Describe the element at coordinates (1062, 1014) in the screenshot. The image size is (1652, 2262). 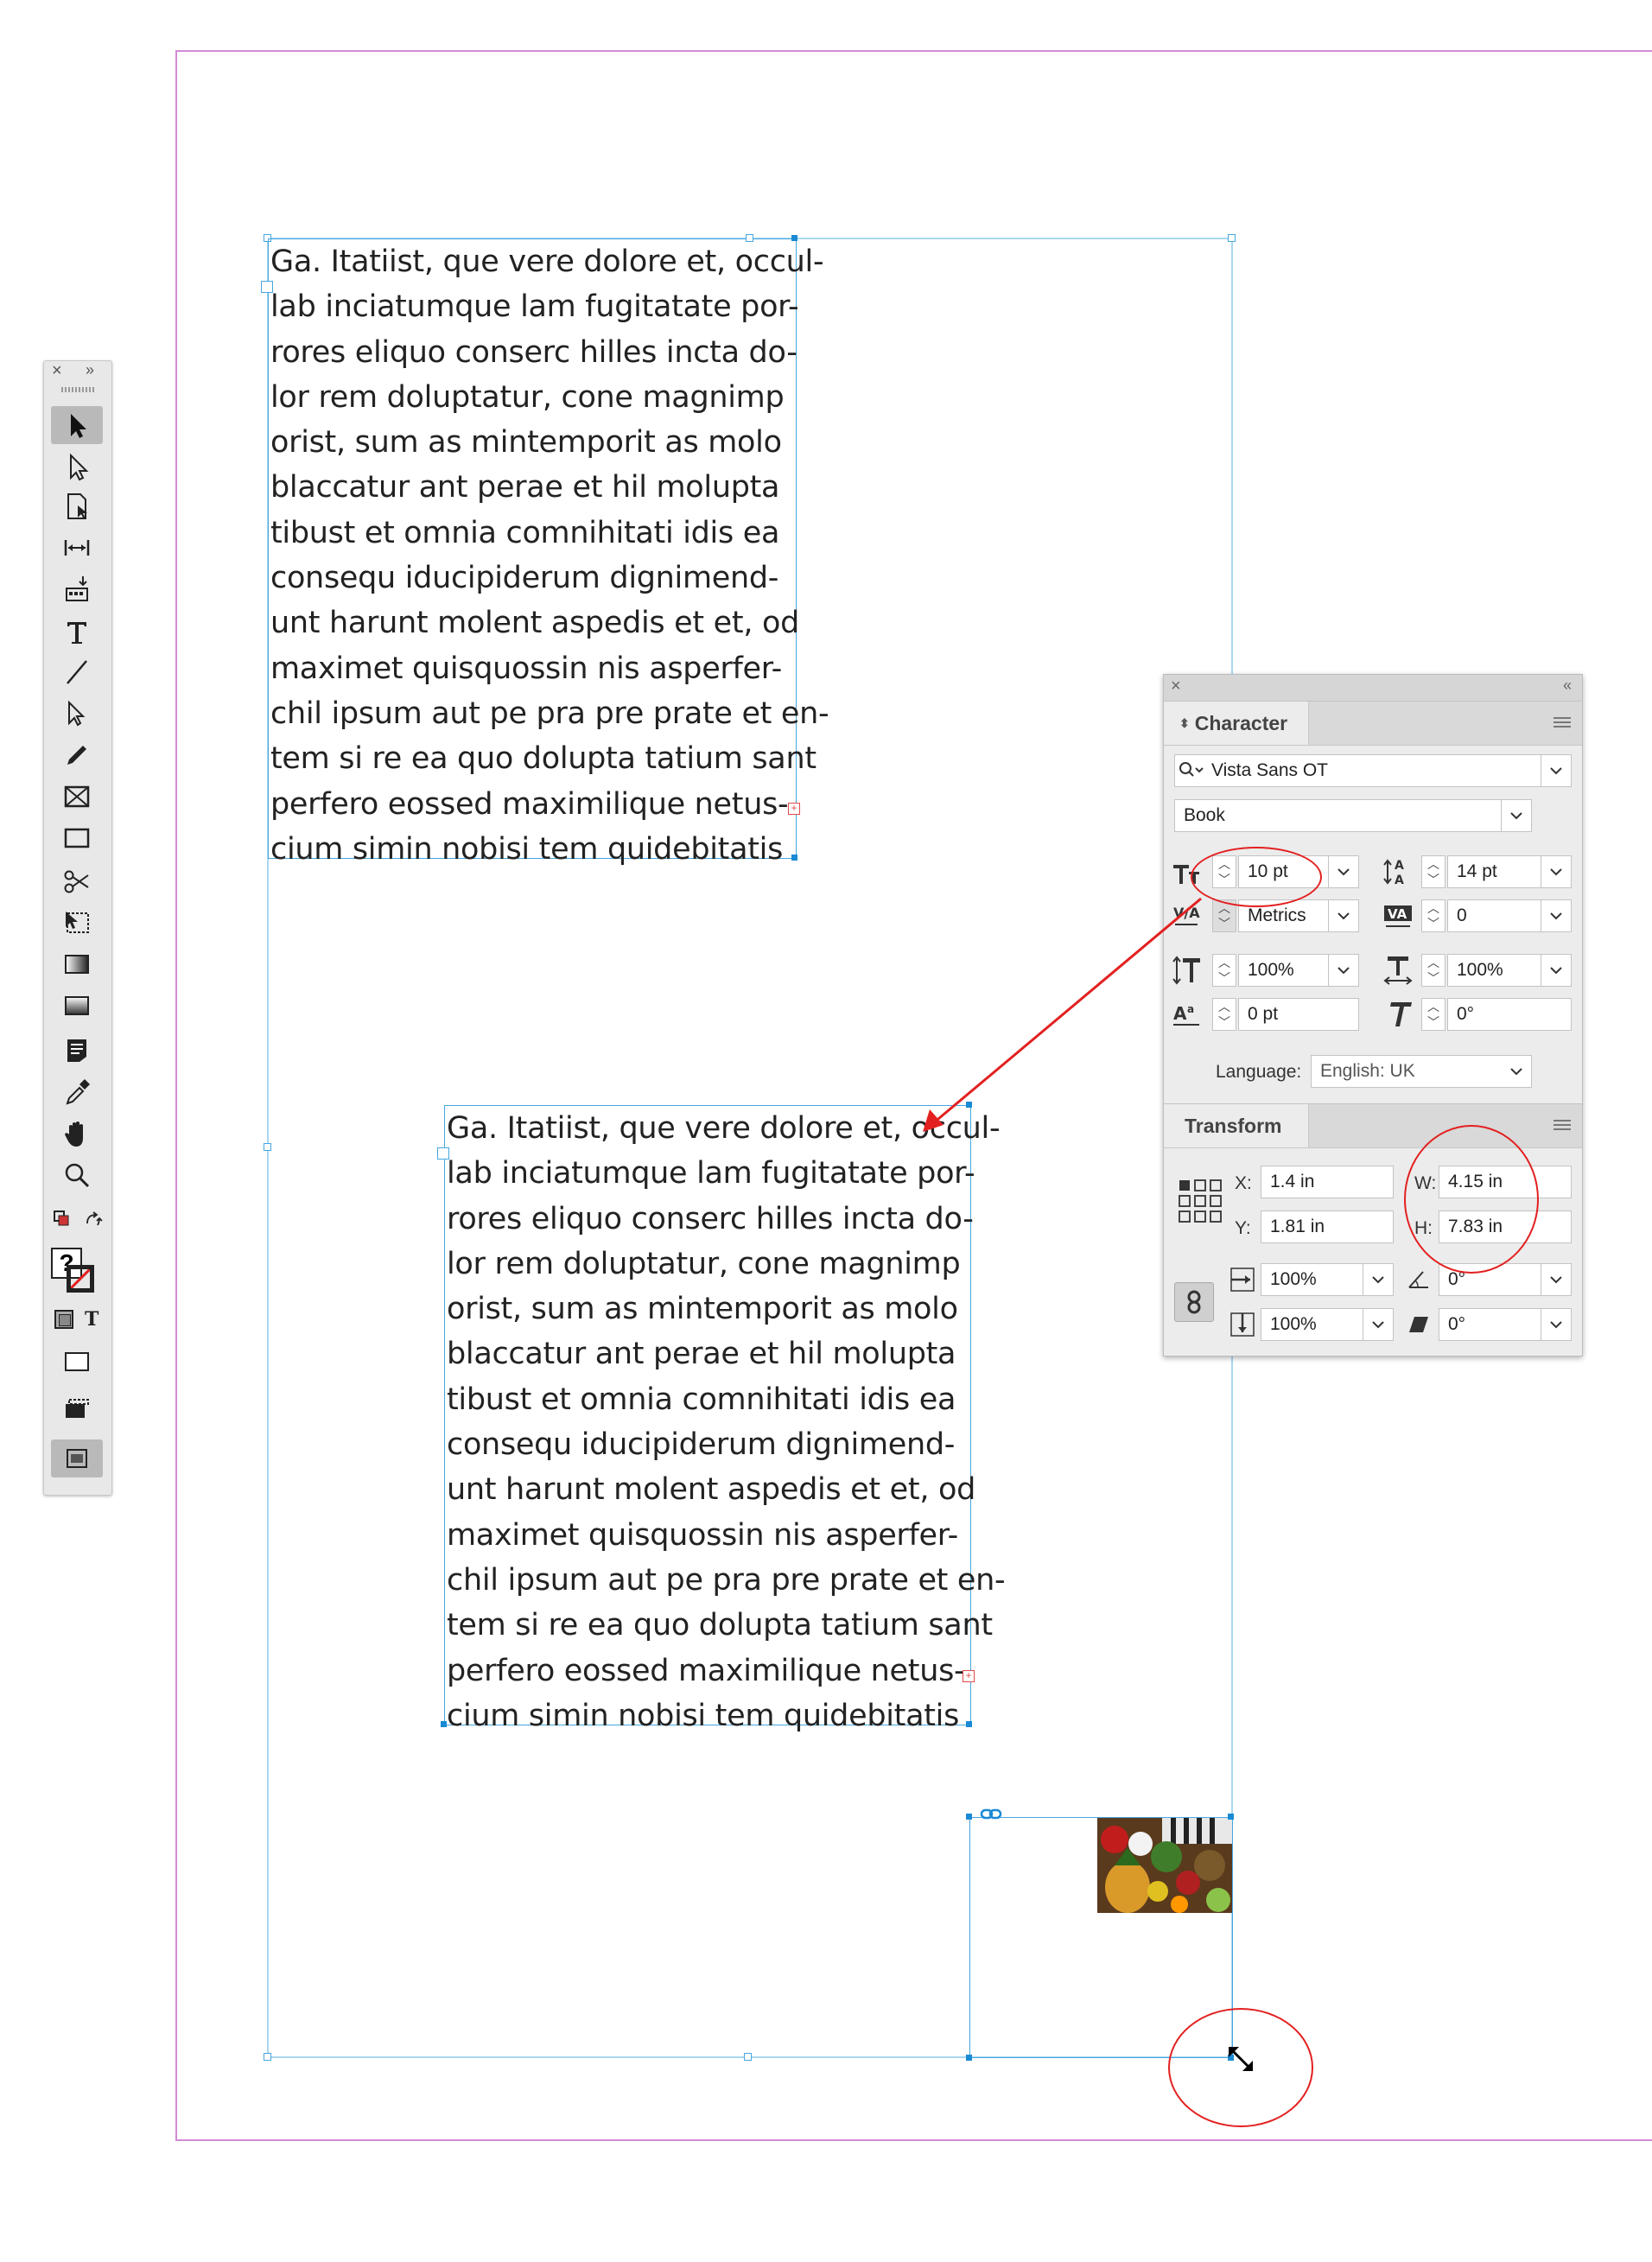
I see `annotation-arrow` at that location.